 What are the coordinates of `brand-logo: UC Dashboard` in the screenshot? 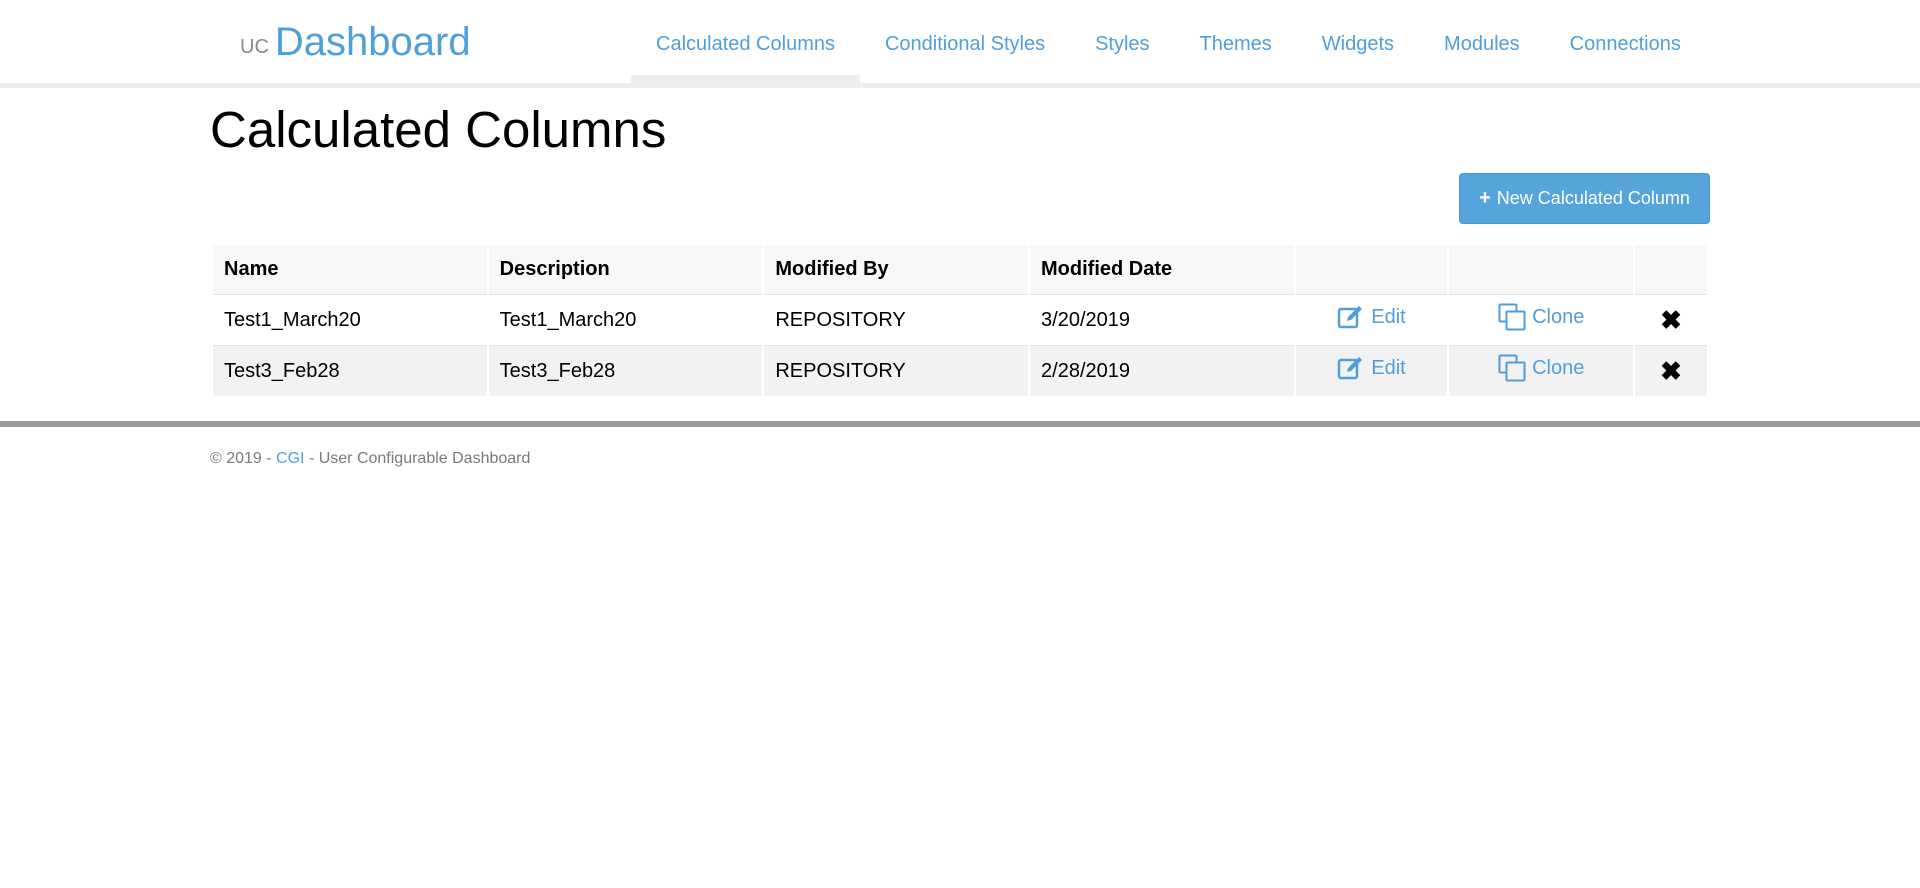 It's located at (355, 42).